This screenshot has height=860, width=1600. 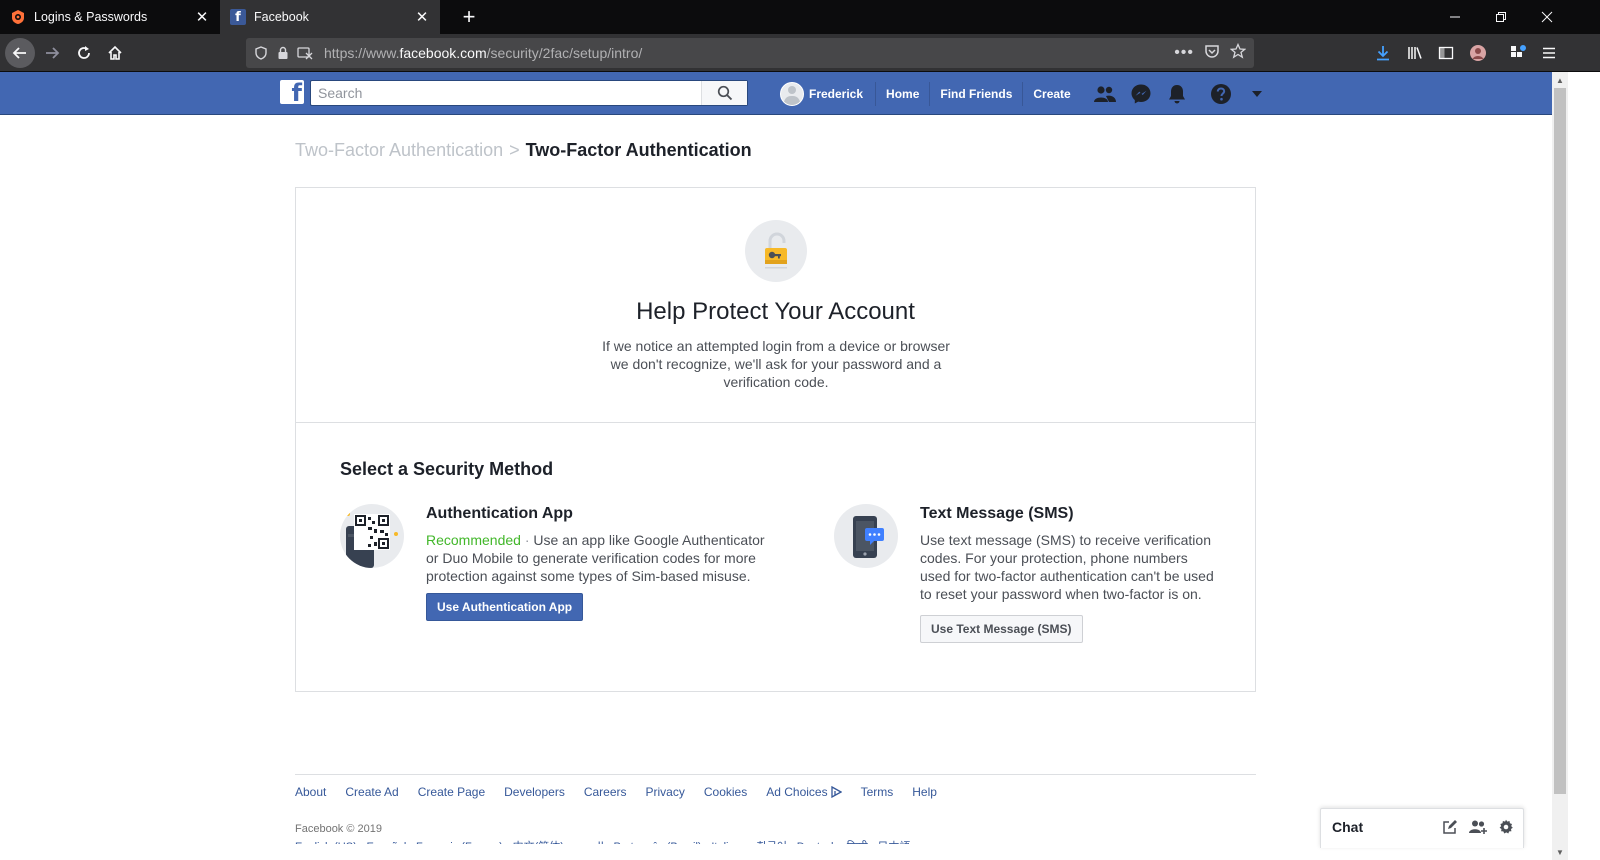 What do you see at coordinates (20, 53) in the screenshot?
I see `back-arrow-icon` at bounding box center [20, 53].